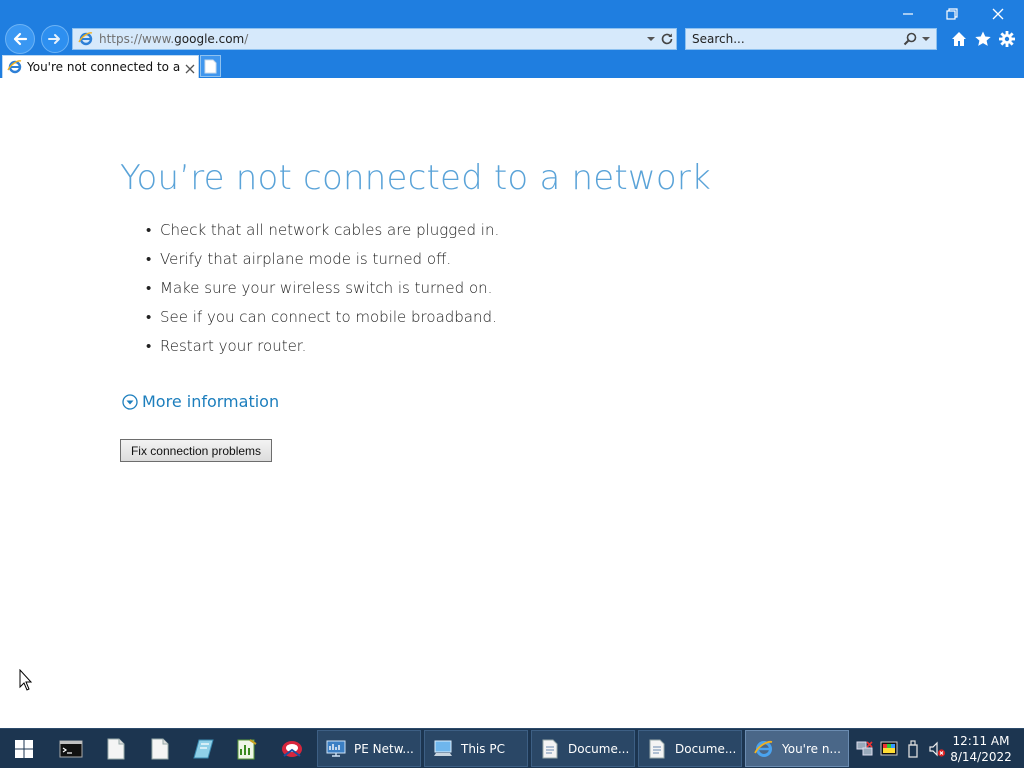  I want to click on disk-tool-icon, so click(203, 749).